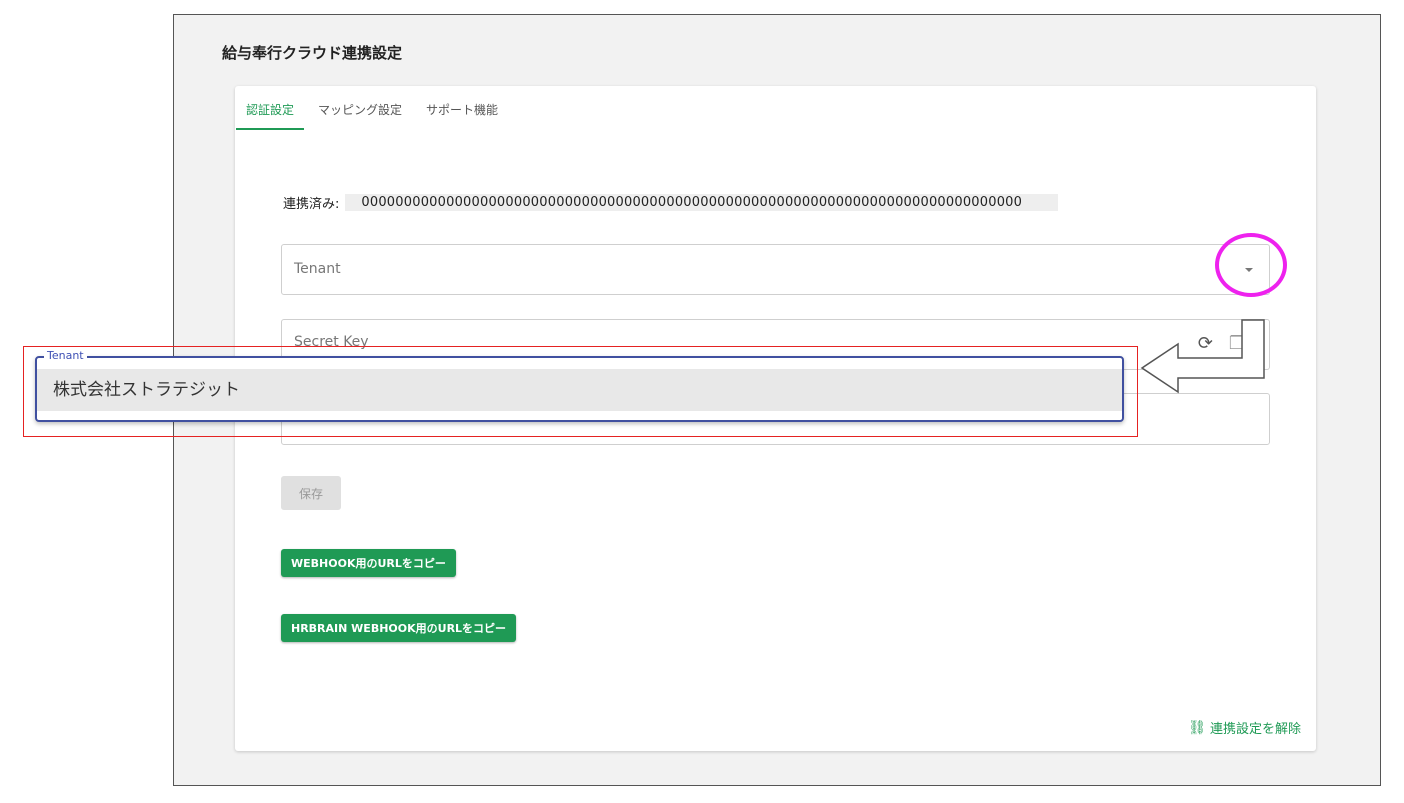 The width and height of the screenshot is (1404, 803). Describe the element at coordinates (579, 390) in the screenshot. I see `tenant-option: 株式会社ストラテジット` at that location.